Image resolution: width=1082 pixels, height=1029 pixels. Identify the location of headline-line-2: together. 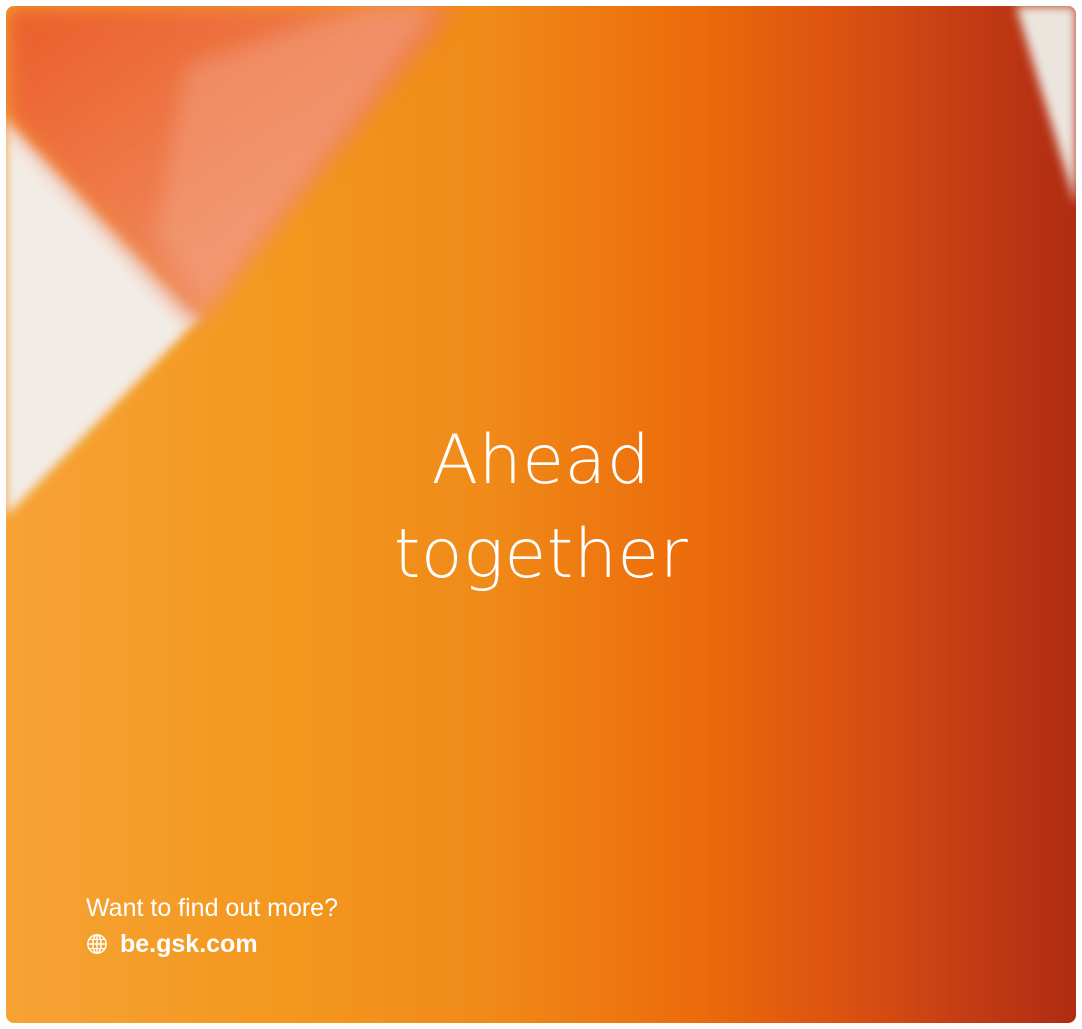
(541, 554).